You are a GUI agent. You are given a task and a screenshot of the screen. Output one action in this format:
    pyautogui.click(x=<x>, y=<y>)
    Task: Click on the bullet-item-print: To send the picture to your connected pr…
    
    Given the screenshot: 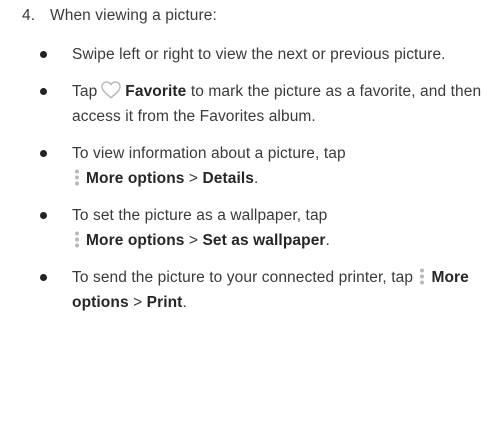 What is the action you would take?
    pyautogui.click(x=268, y=290)
    